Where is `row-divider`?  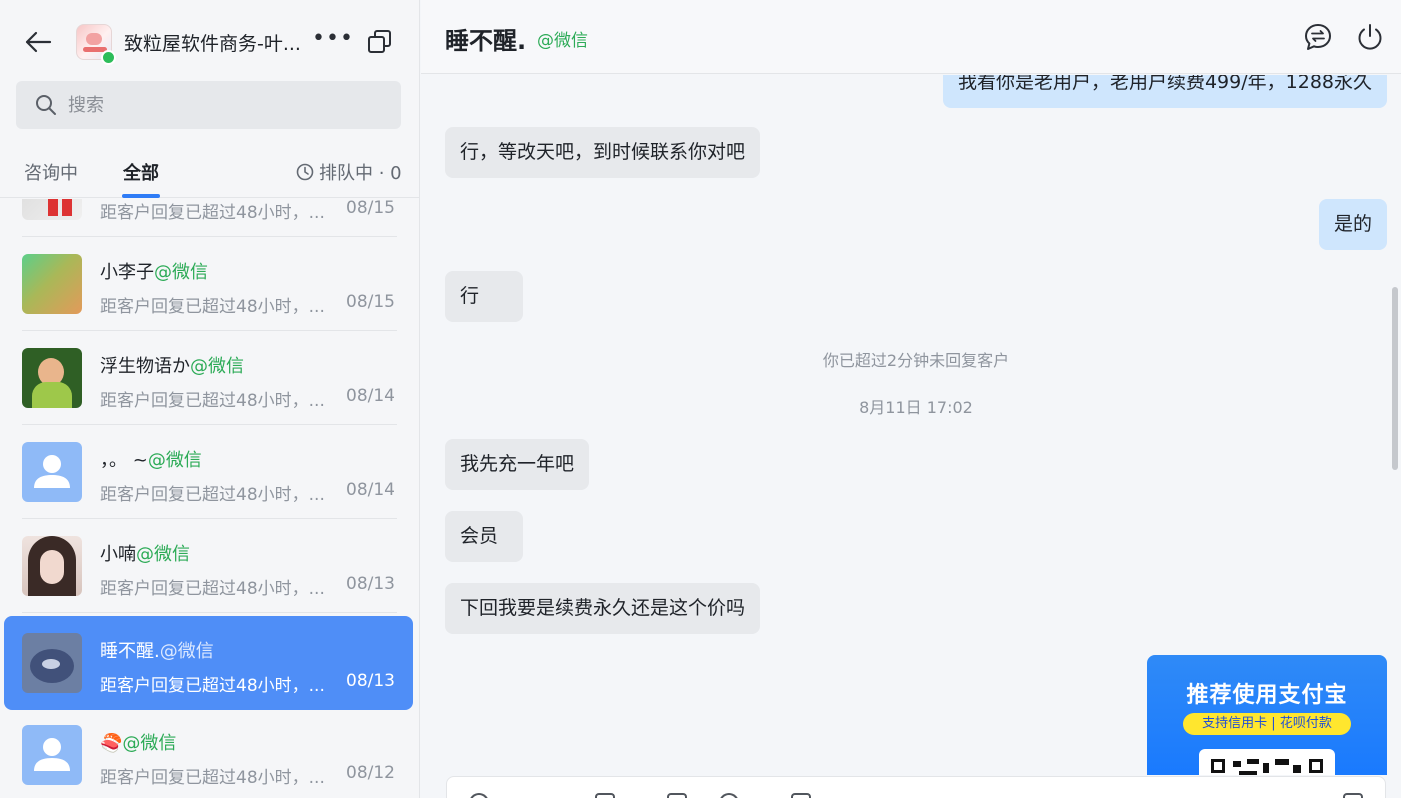 row-divider is located at coordinates (209, 612).